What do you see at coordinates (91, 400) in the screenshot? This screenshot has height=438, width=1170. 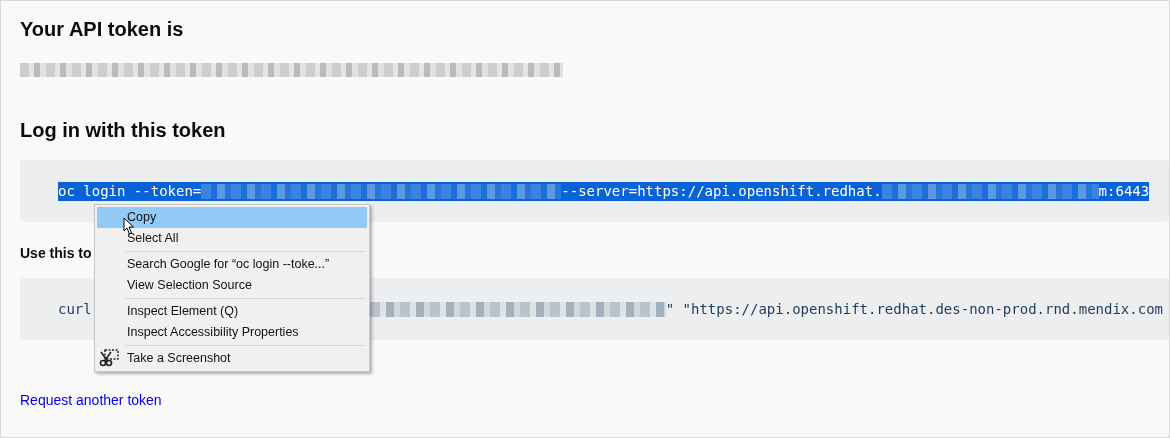 I see `request-token-link: Request another token` at bounding box center [91, 400].